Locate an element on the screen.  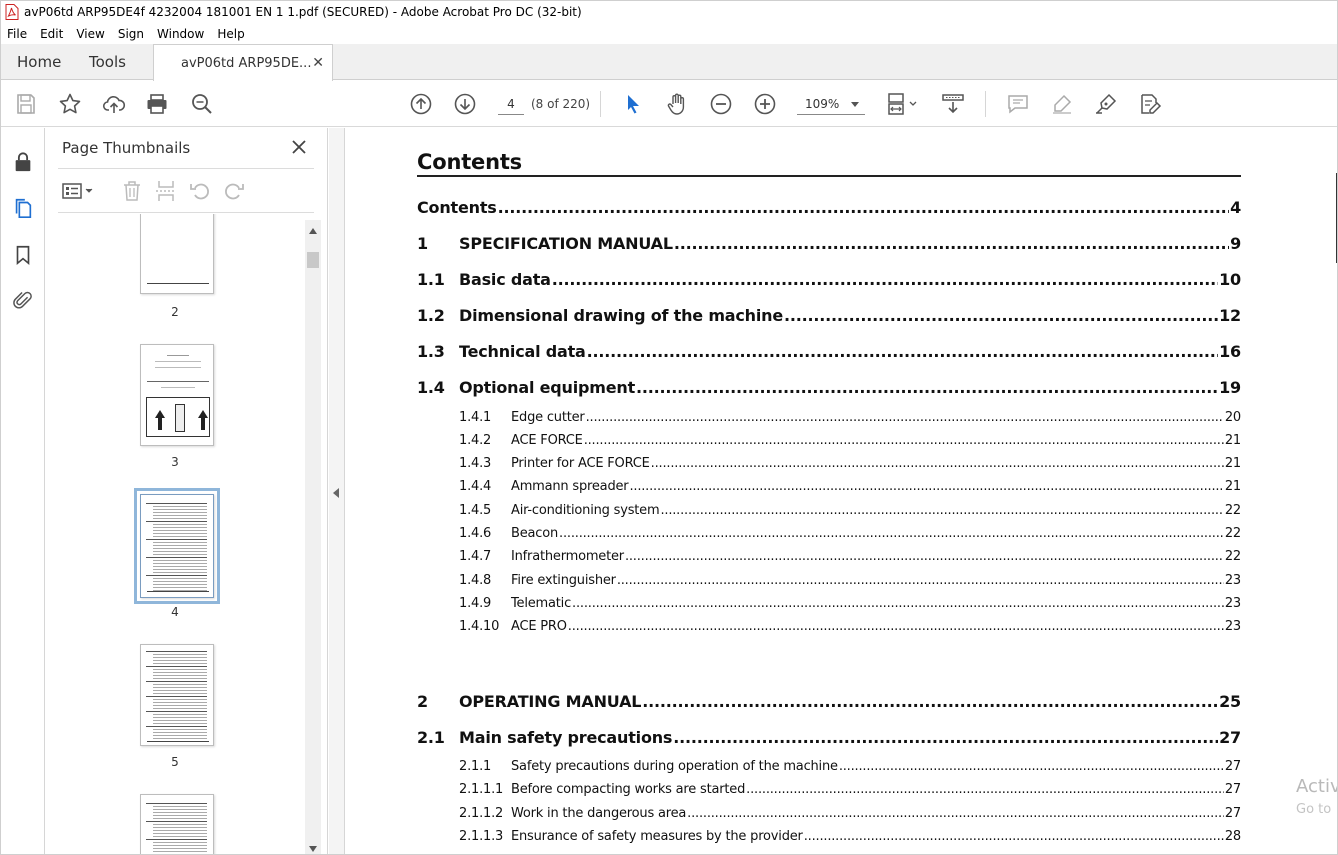
page-fit-button is located at coordinates (902, 104).